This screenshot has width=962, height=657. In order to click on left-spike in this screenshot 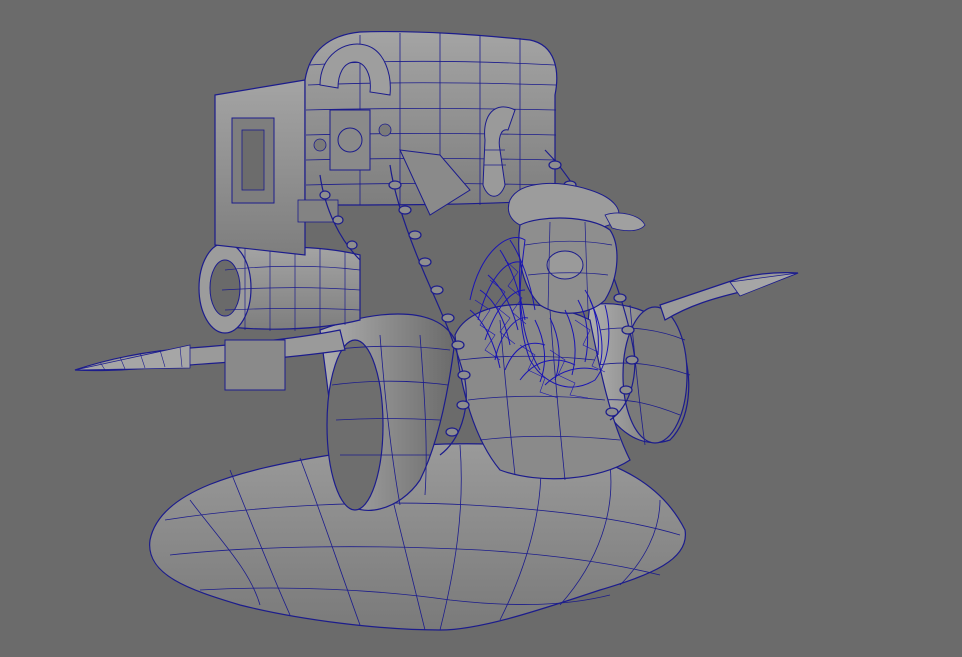, I will do `click(210, 350)`.